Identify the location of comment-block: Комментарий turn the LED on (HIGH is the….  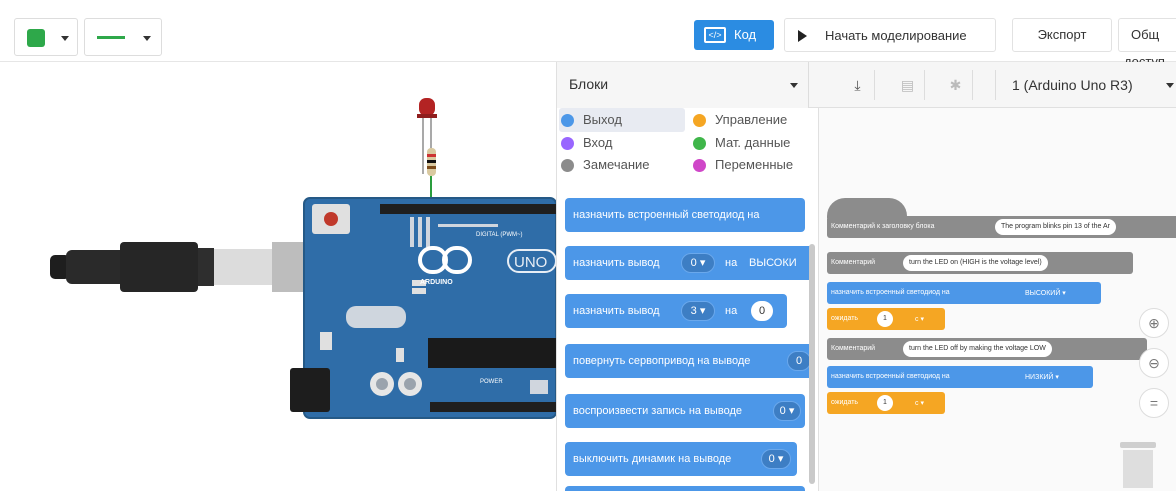
(980, 263).